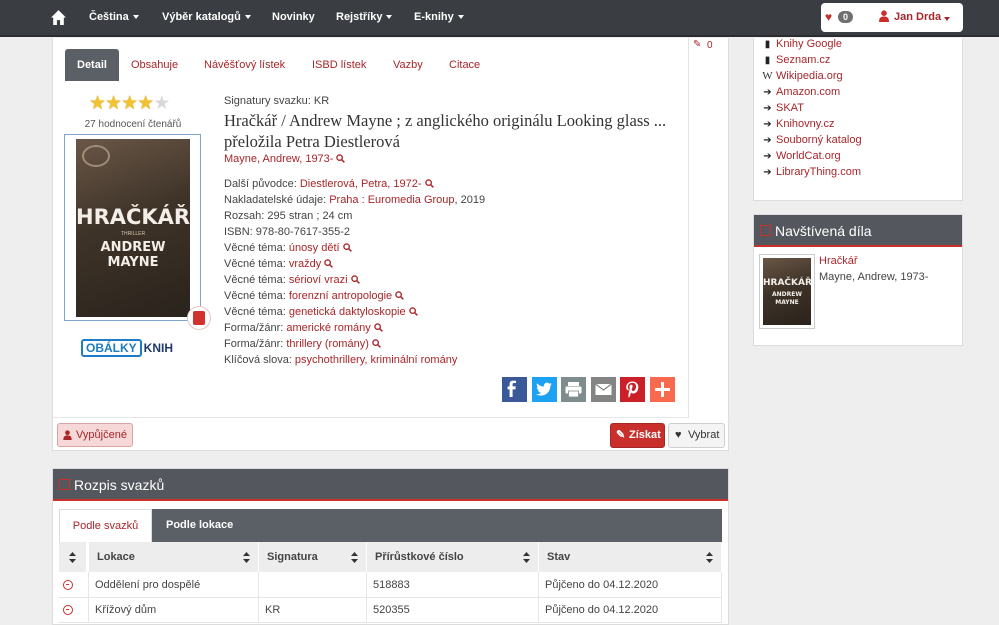  I want to click on share-facebook-button, so click(514, 389).